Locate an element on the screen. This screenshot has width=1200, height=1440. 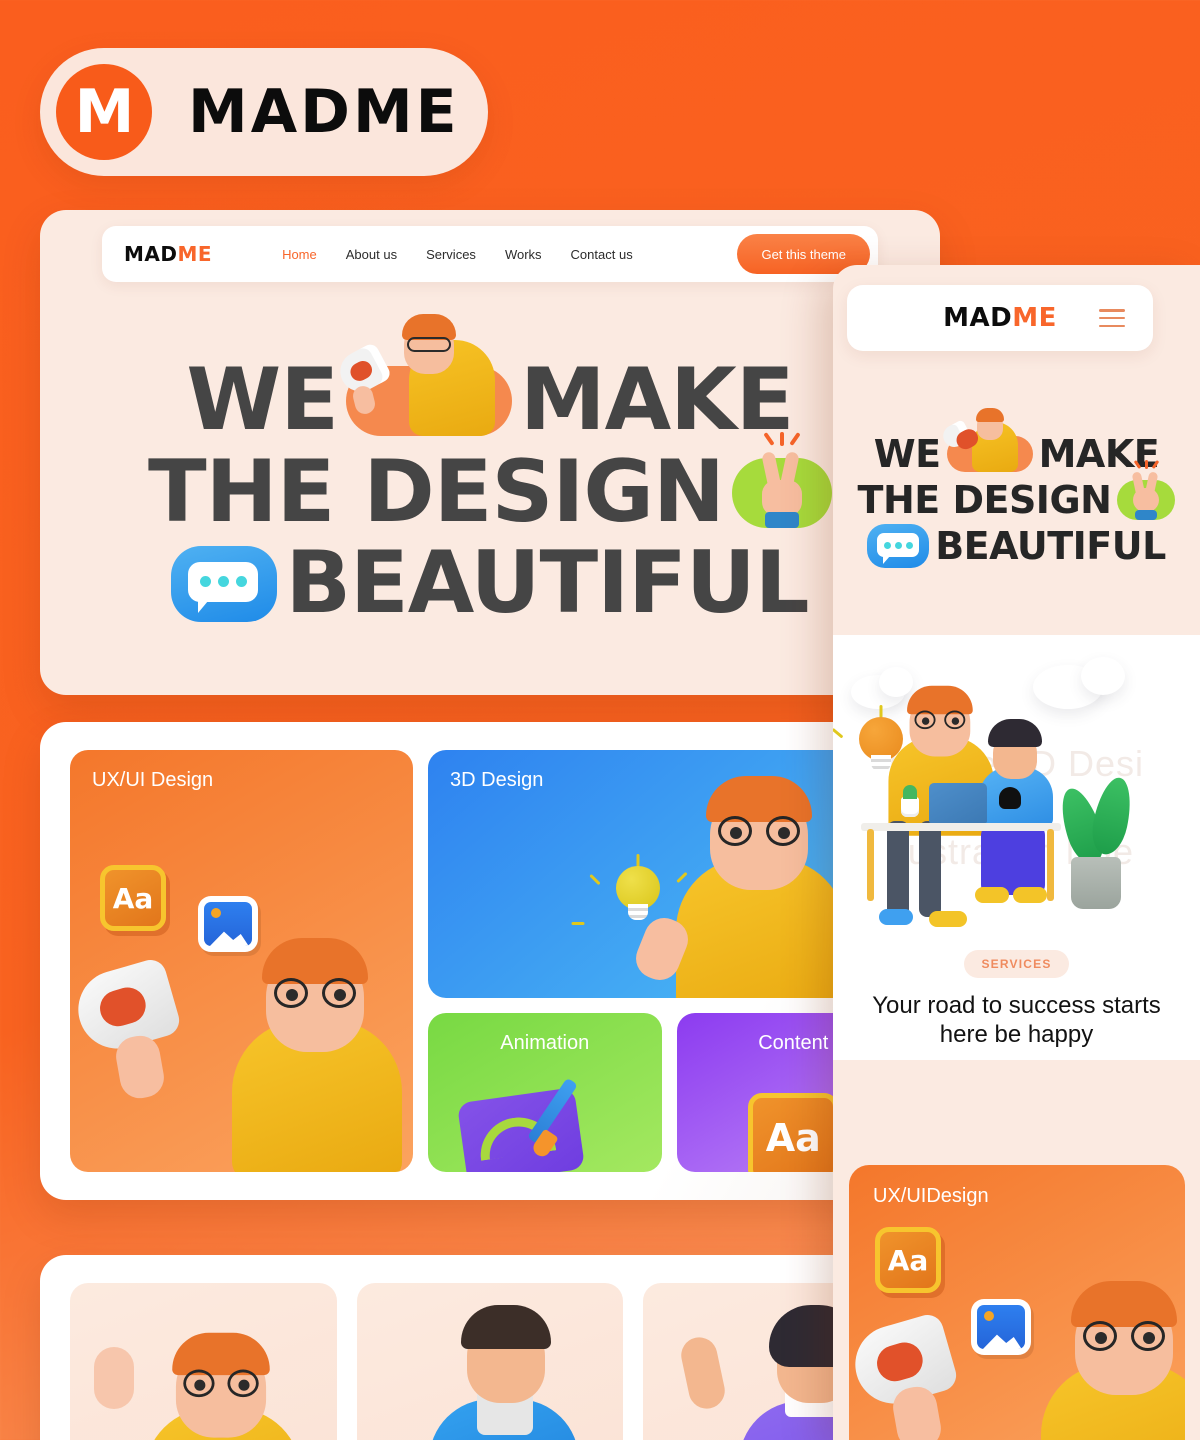
service-card-title: Animation is located at coordinates (545, 1043).